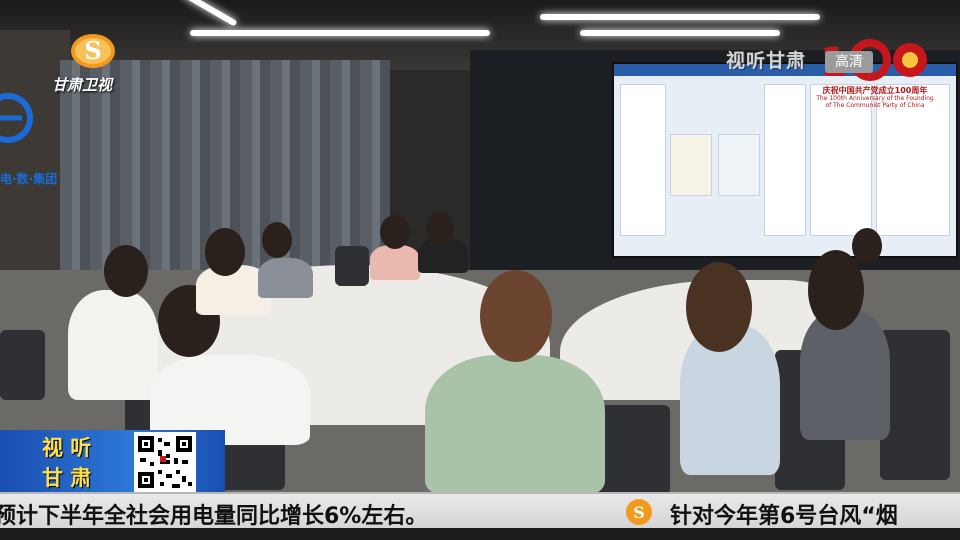 The width and height of the screenshot is (960, 540). What do you see at coordinates (849, 62) in the screenshot?
I see `hd-badge: 高清` at bounding box center [849, 62].